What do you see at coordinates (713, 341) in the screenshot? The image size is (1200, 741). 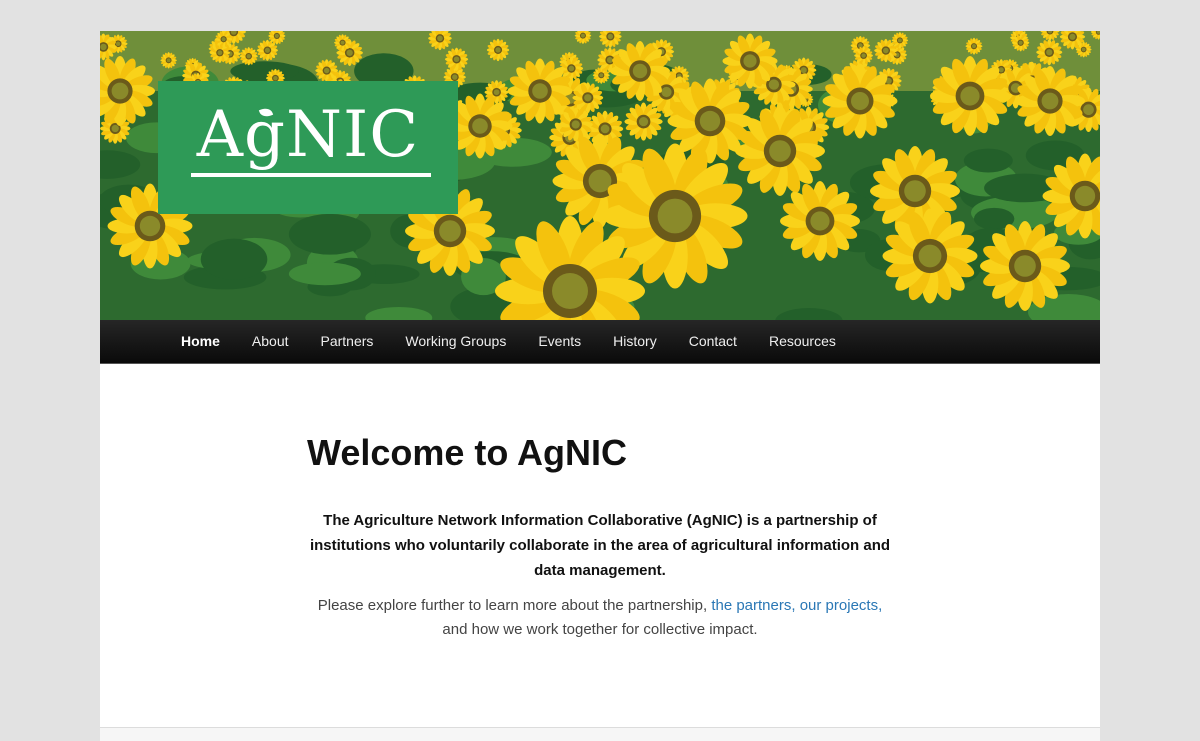 I see `nav-item-contact: Contact` at bounding box center [713, 341].